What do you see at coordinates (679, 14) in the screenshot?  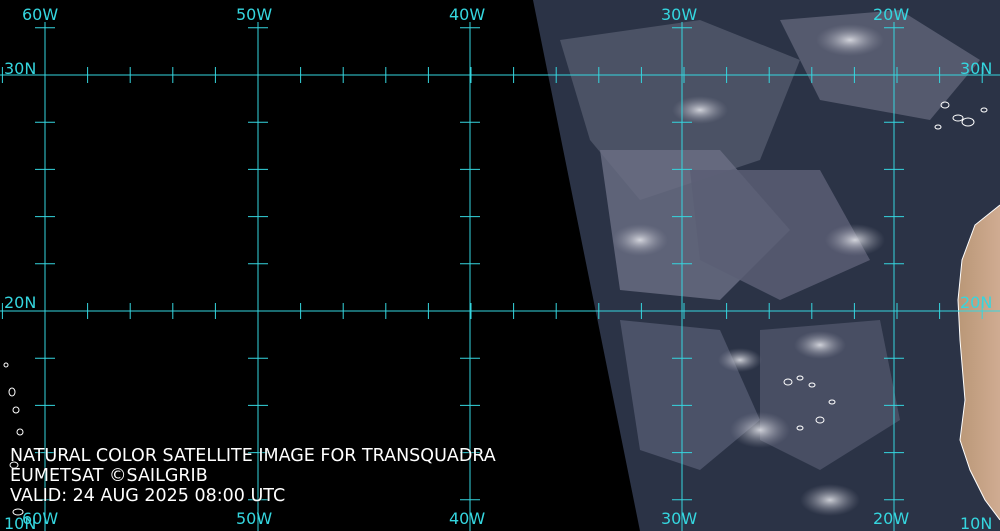 I see `lon-label-30w-top: 30W` at bounding box center [679, 14].